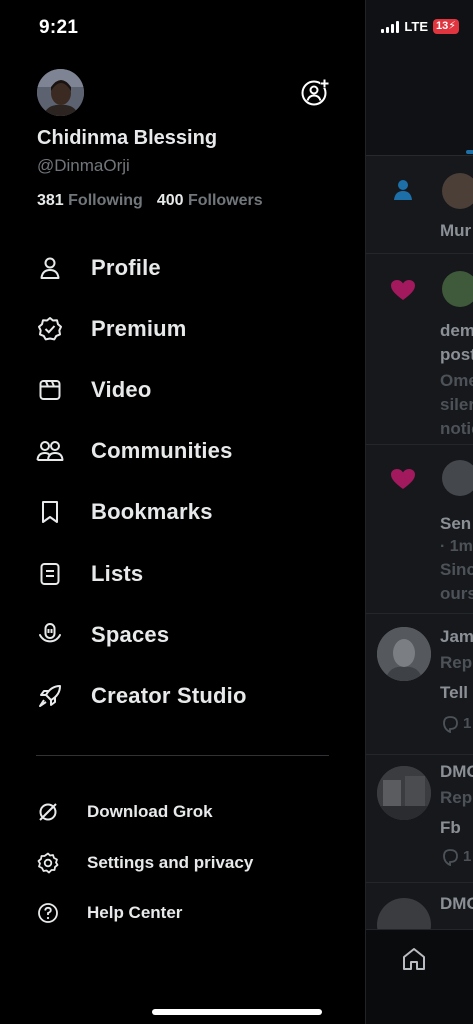 The height and width of the screenshot is (1024, 473). Describe the element at coordinates (121, 389) in the screenshot. I see `menu-item-label: Video` at that location.